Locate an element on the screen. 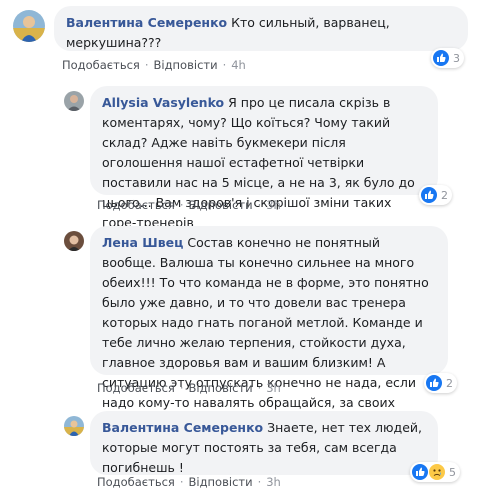 Image resolution: width=481 pixels, height=496 pixels. sad-icon is located at coordinates (437, 472).